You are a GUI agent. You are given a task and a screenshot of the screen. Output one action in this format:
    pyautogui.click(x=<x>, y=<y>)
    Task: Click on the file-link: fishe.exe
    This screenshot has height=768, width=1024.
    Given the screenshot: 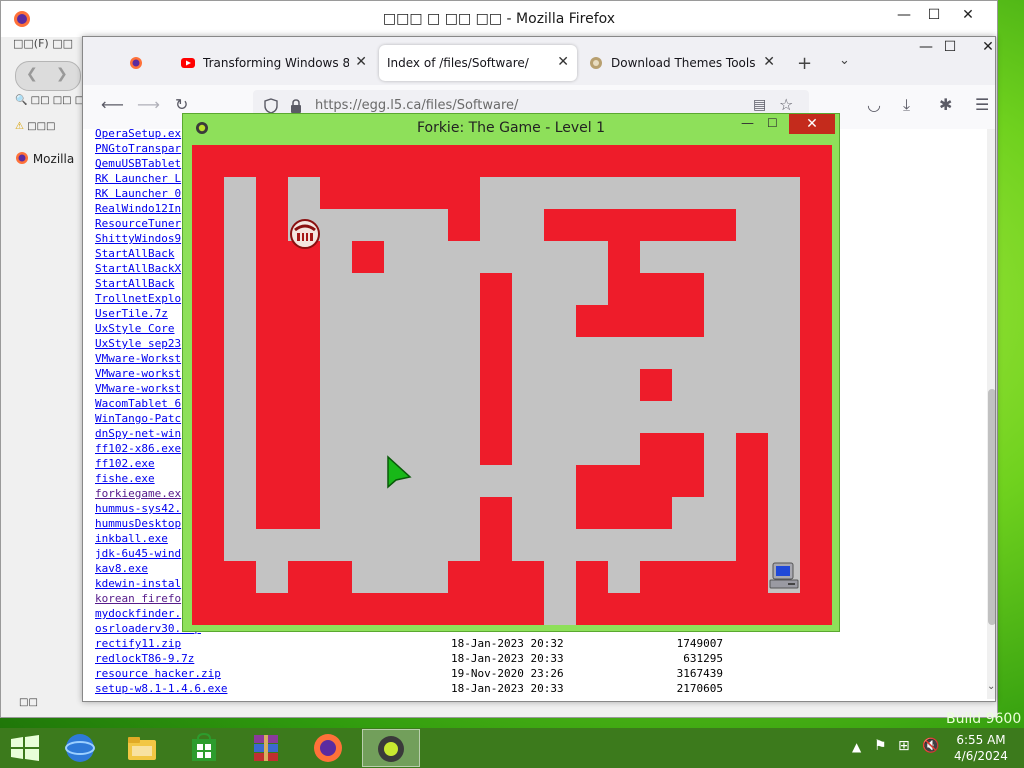 What is the action you would take?
    pyautogui.click(x=125, y=478)
    